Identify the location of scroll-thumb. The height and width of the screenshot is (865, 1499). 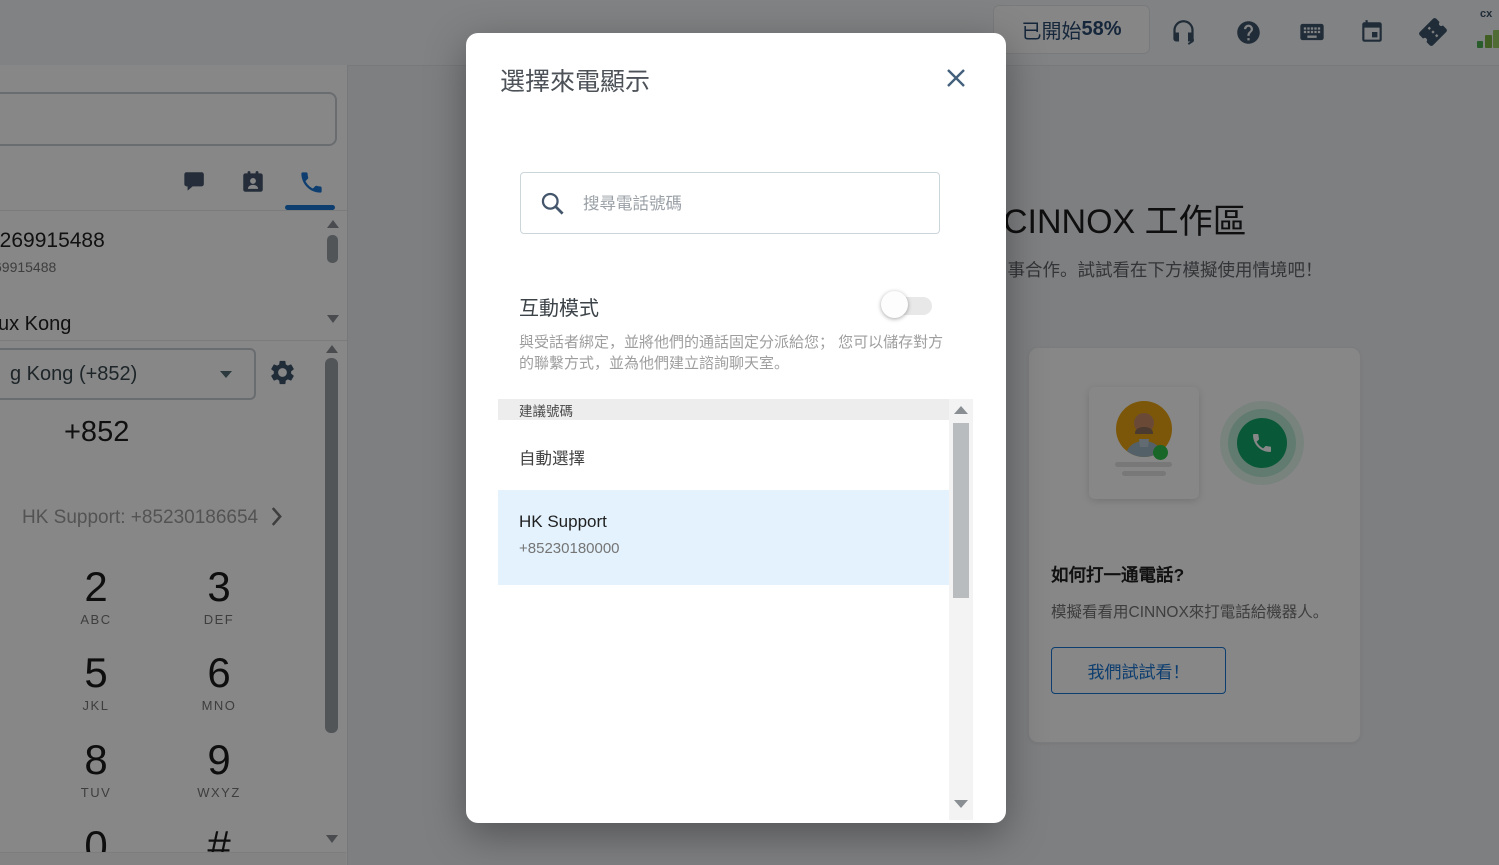
(961, 510).